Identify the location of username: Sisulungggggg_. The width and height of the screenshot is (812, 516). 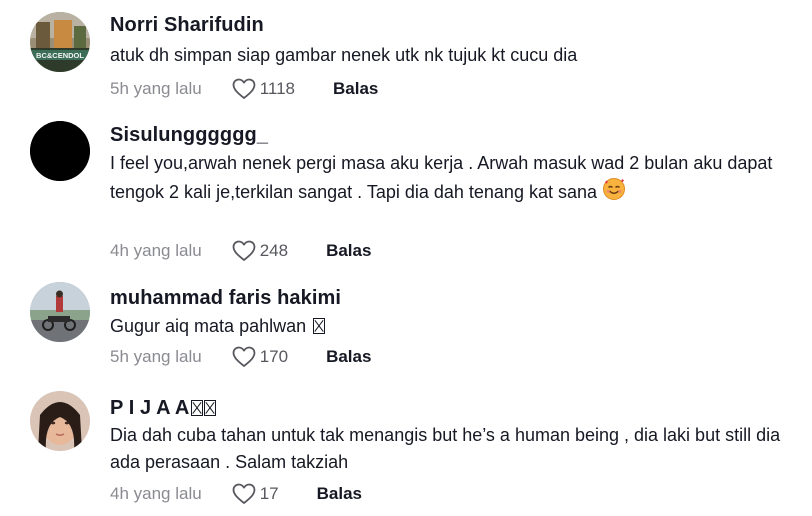
(189, 135).